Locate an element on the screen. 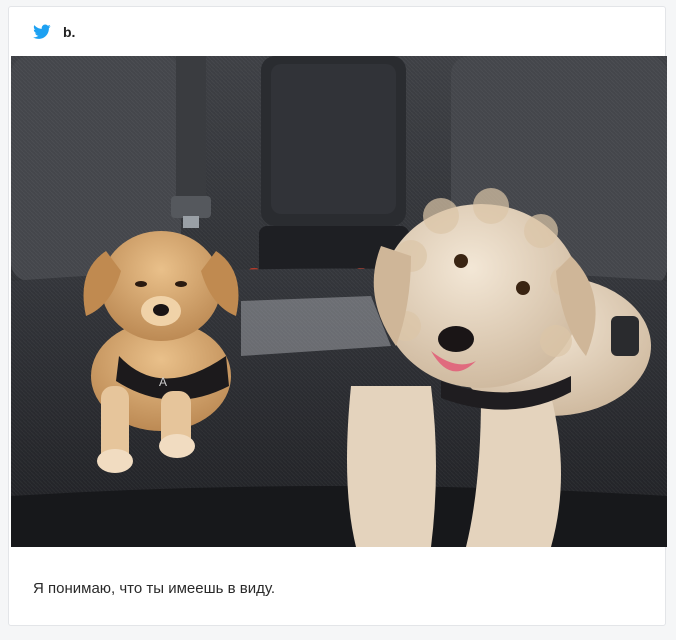 This screenshot has width=676, height=640. tweet-header: b. is located at coordinates (337, 32).